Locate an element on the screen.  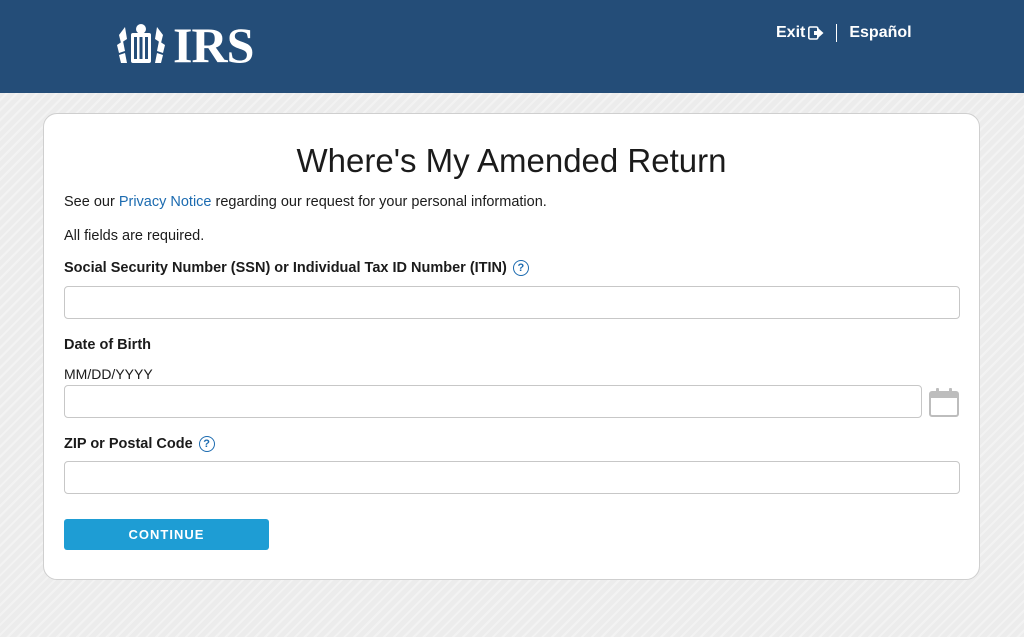
irs-logo: IRS is located at coordinates (184, 45).